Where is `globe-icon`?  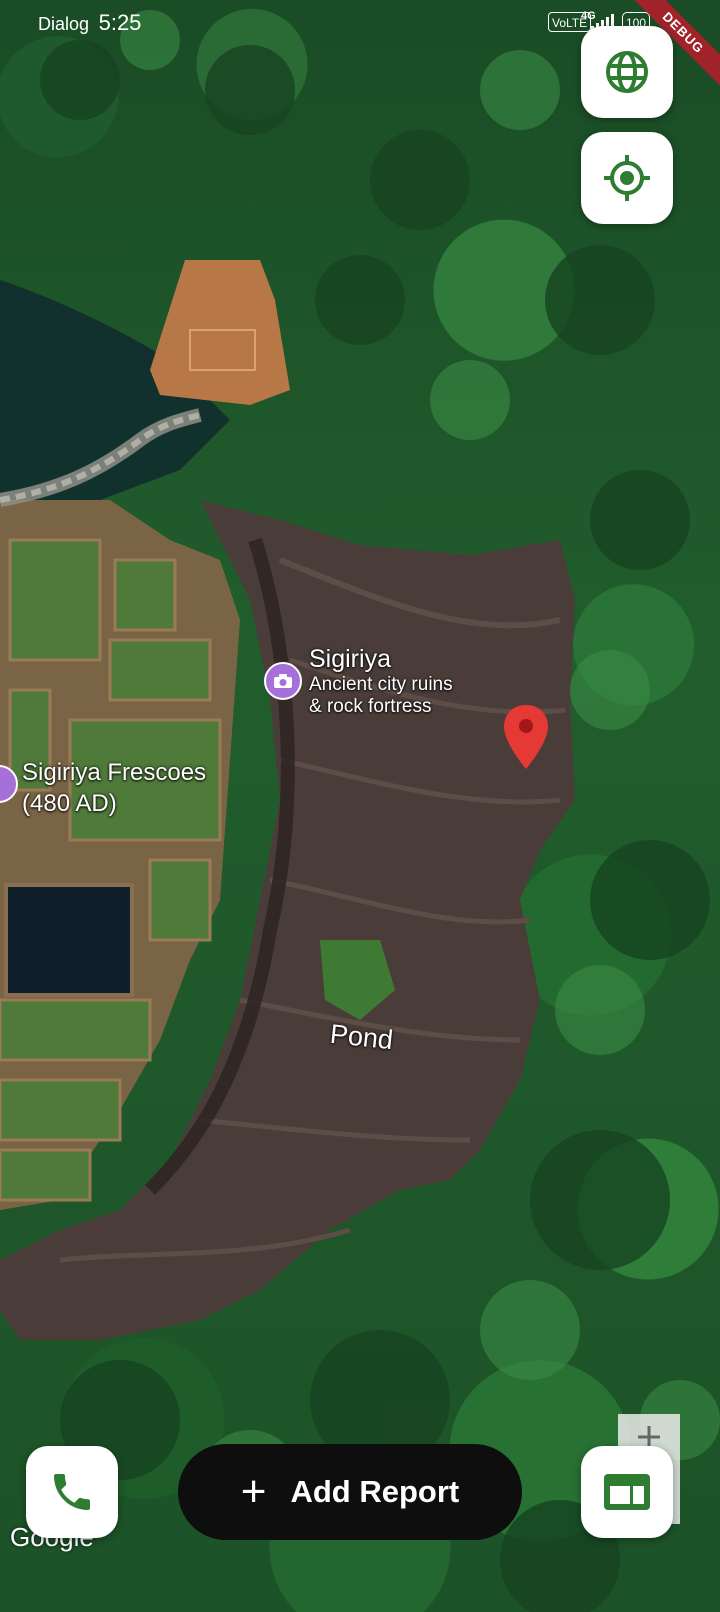 globe-icon is located at coordinates (627, 72).